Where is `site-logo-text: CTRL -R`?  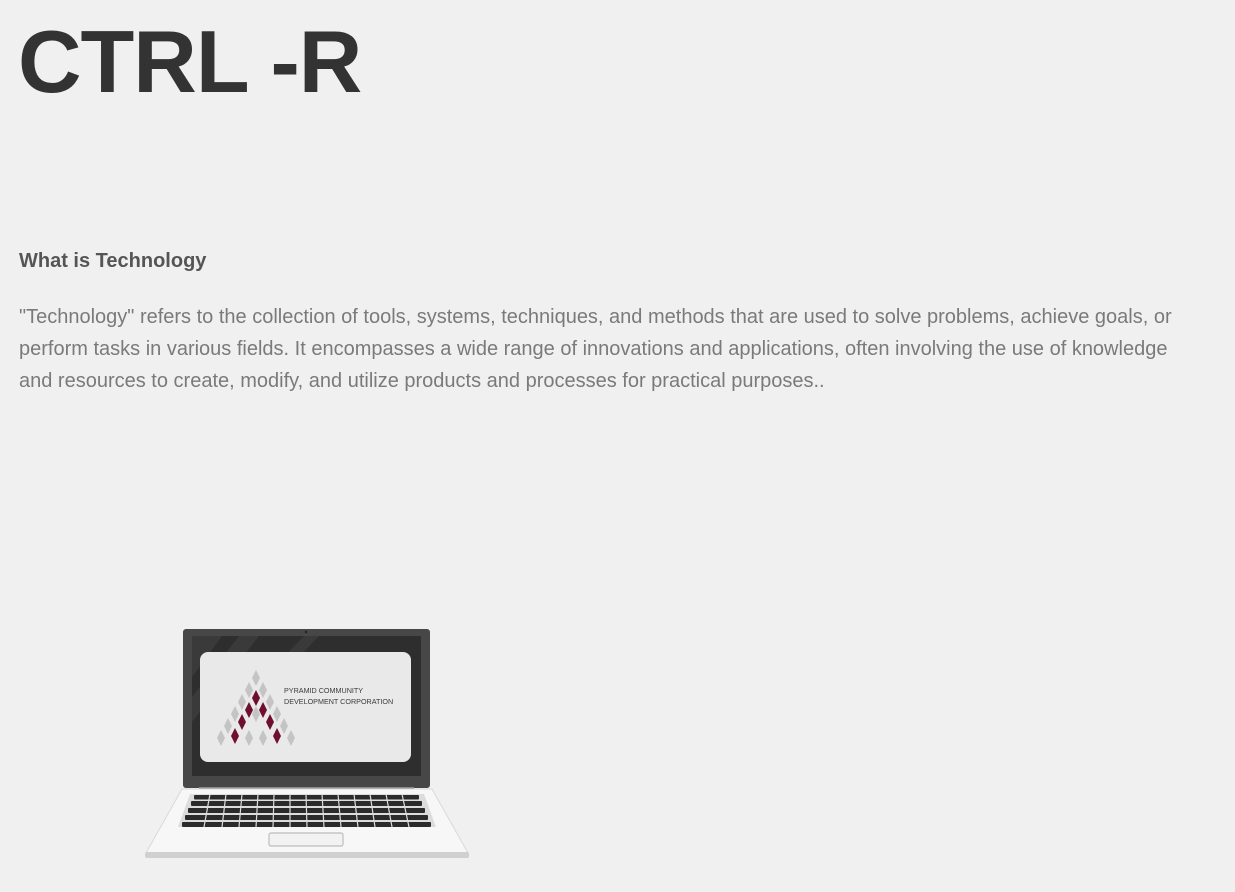
site-logo-text: CTRL -R is located at coordinates (190, 61).